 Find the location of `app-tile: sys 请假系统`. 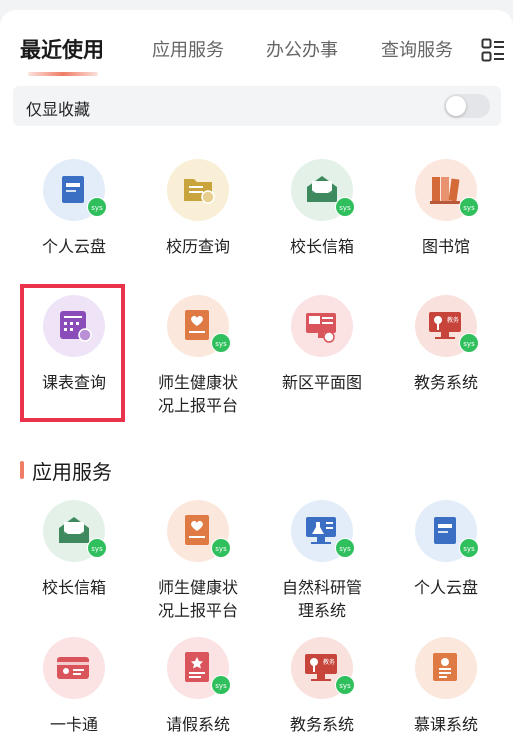

app-tile: sys 请假系统 is located at coordinates (198, 686).